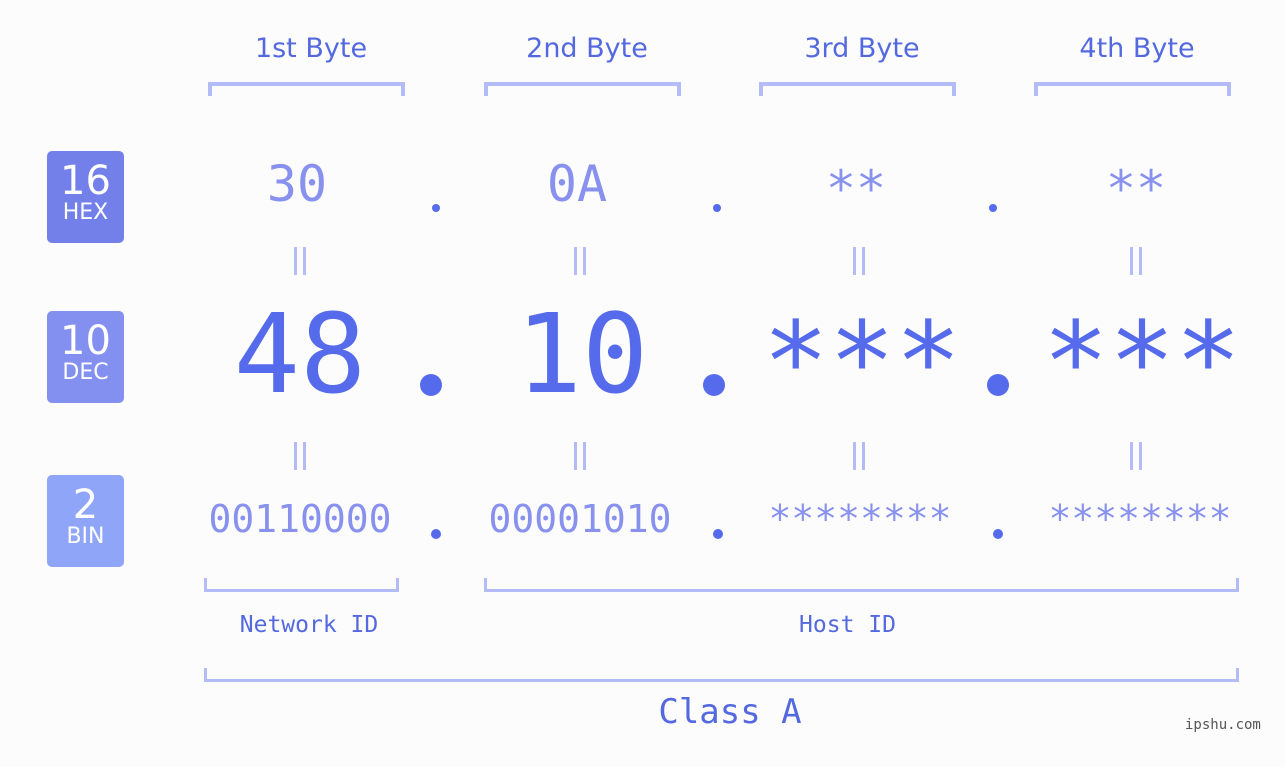  Describe the element at coordinates (862, 48) in the screenshot. I see `byte-header-3: 3rd Byte` at that location.